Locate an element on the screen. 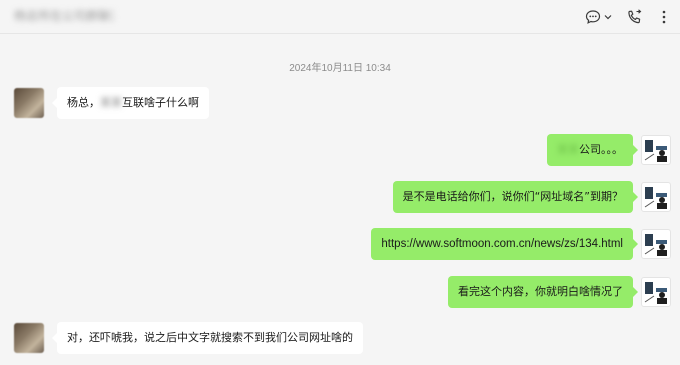 The width and height of the screenshot is (680, 365). more-icon is located at coordinates (664, 17).